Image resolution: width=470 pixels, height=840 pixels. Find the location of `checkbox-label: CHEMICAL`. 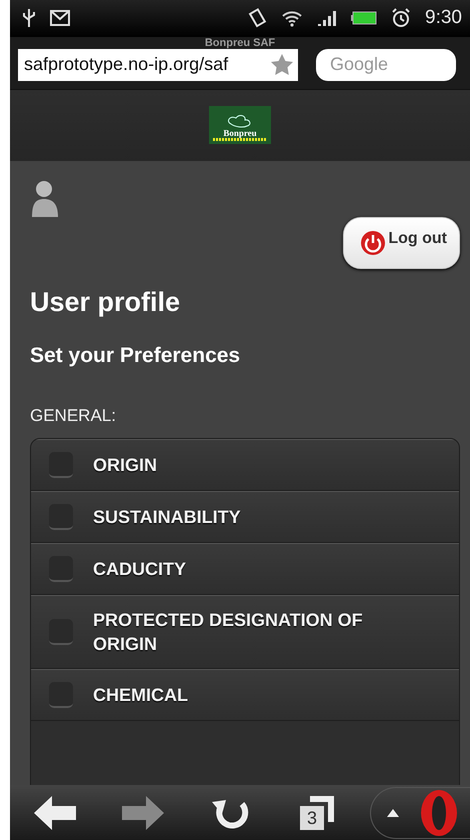

checkbox-label: CHEMICAL is located at coordinates (140, 695).